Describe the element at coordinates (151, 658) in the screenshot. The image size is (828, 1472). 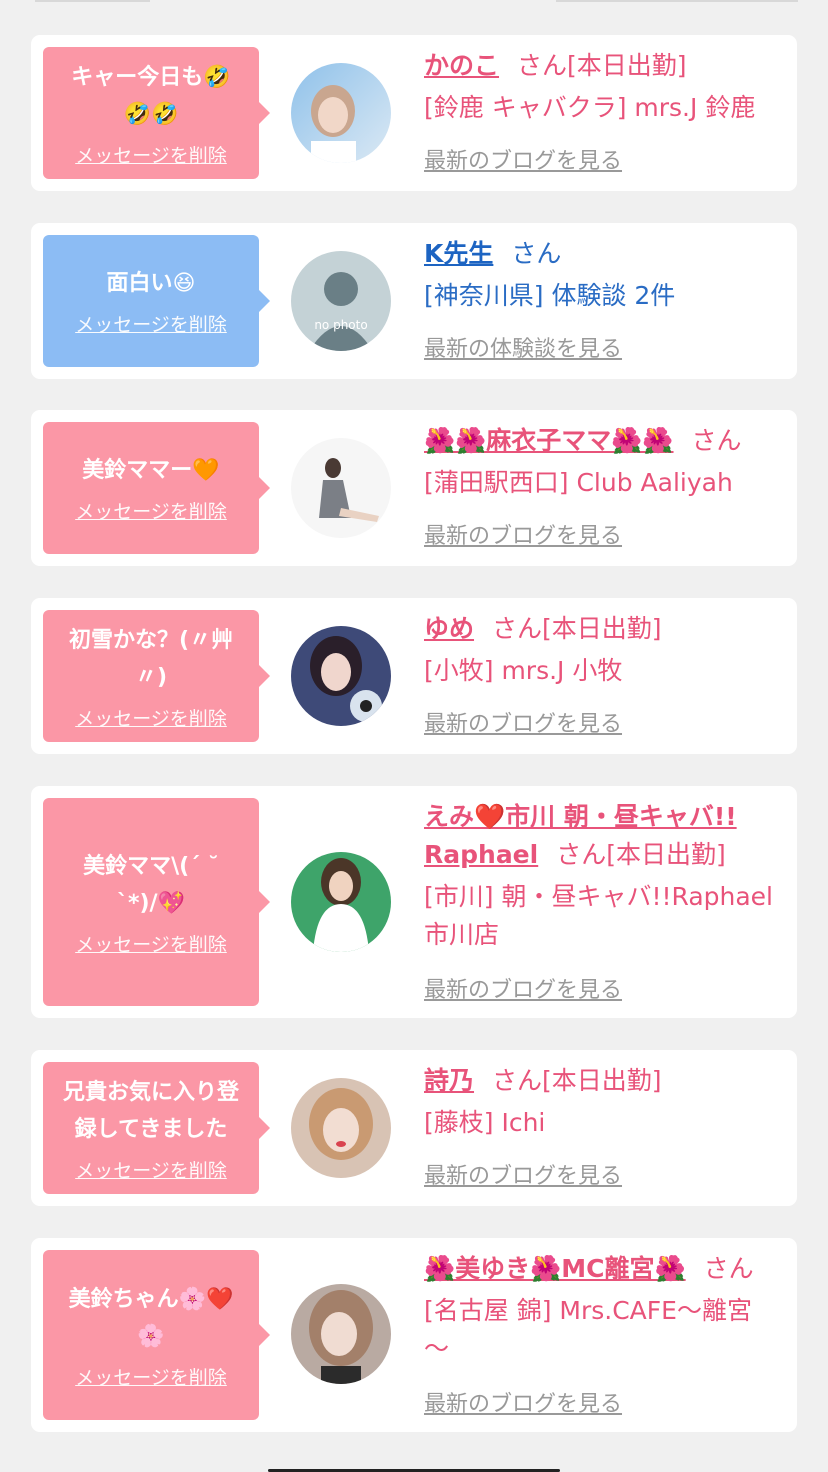
I see `message-text: 初雪かな？(〃艸 〃)` at that location.